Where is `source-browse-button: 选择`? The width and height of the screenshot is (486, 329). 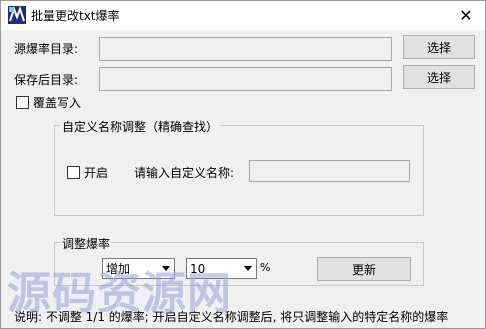 source-browse-button: 选择 is located at coordinates (439, 47).